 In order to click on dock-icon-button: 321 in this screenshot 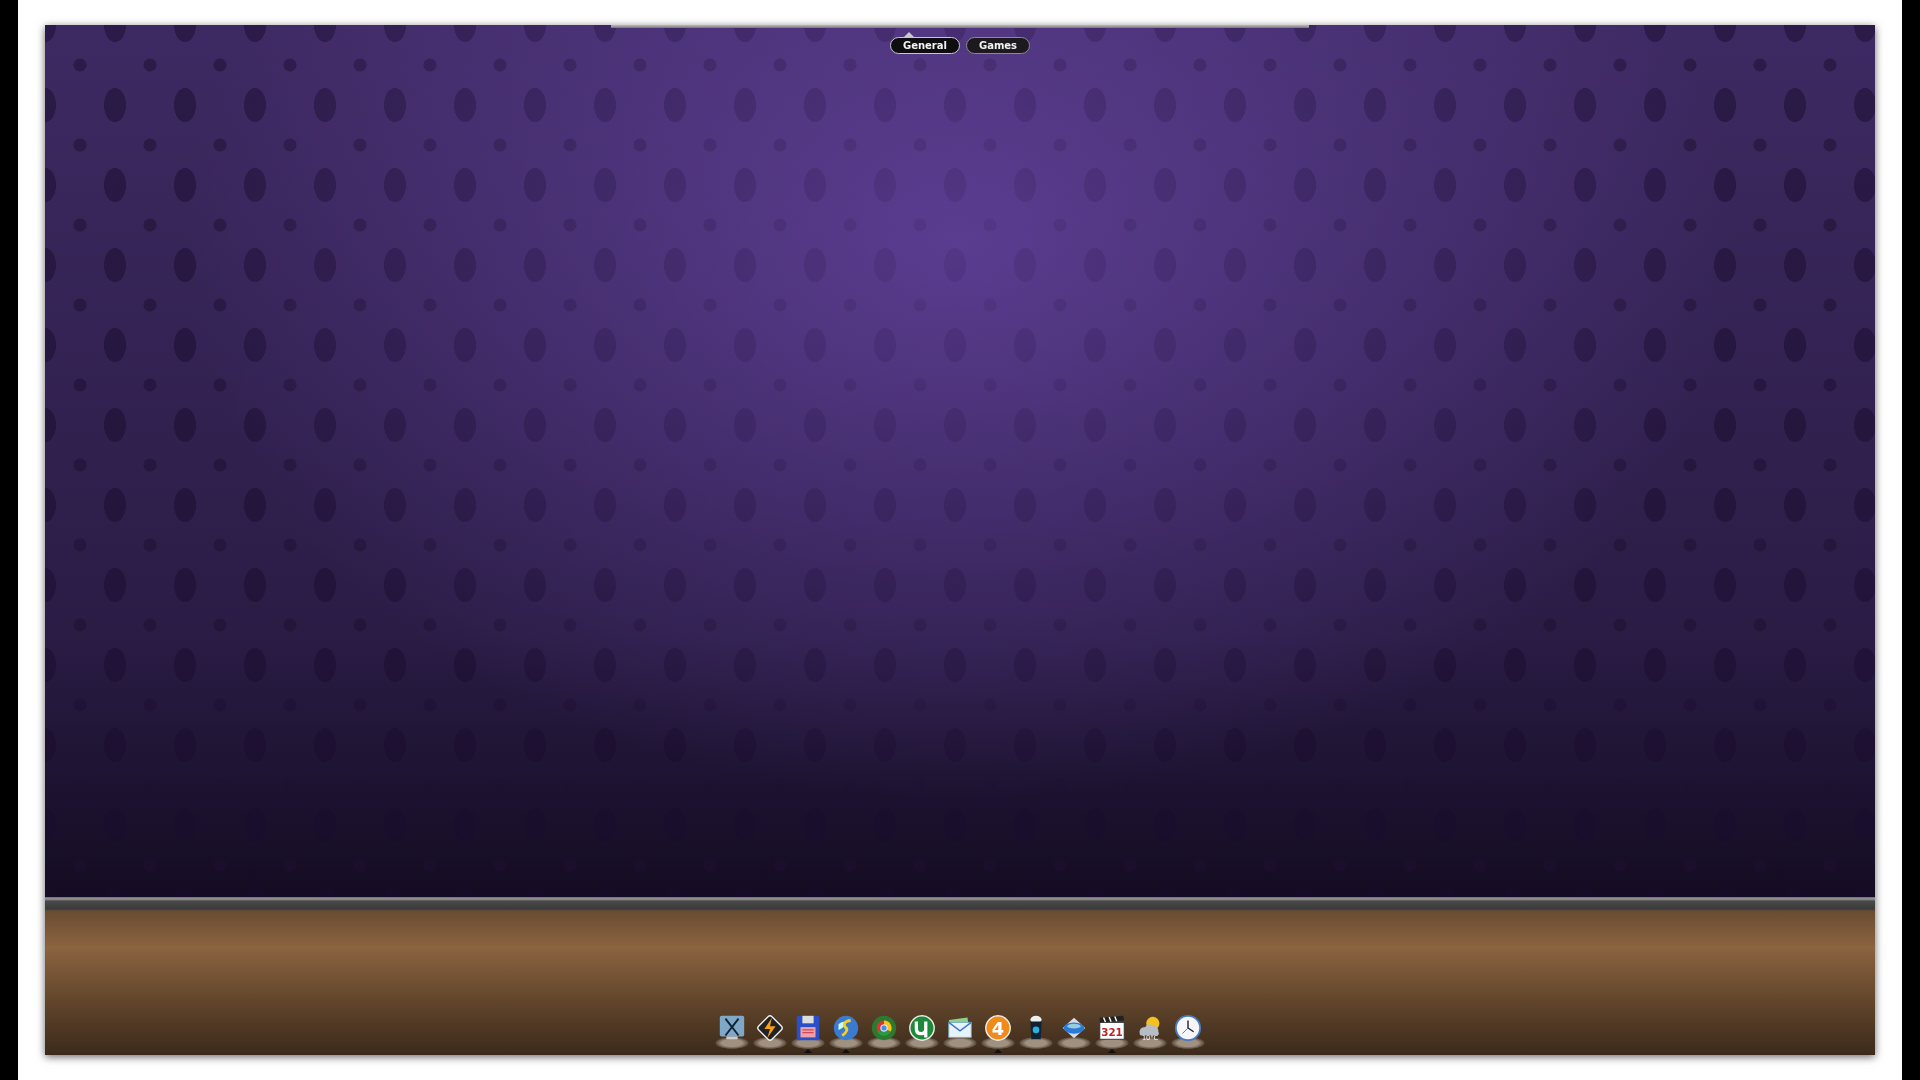, I will do `click(1112, 1031)`.